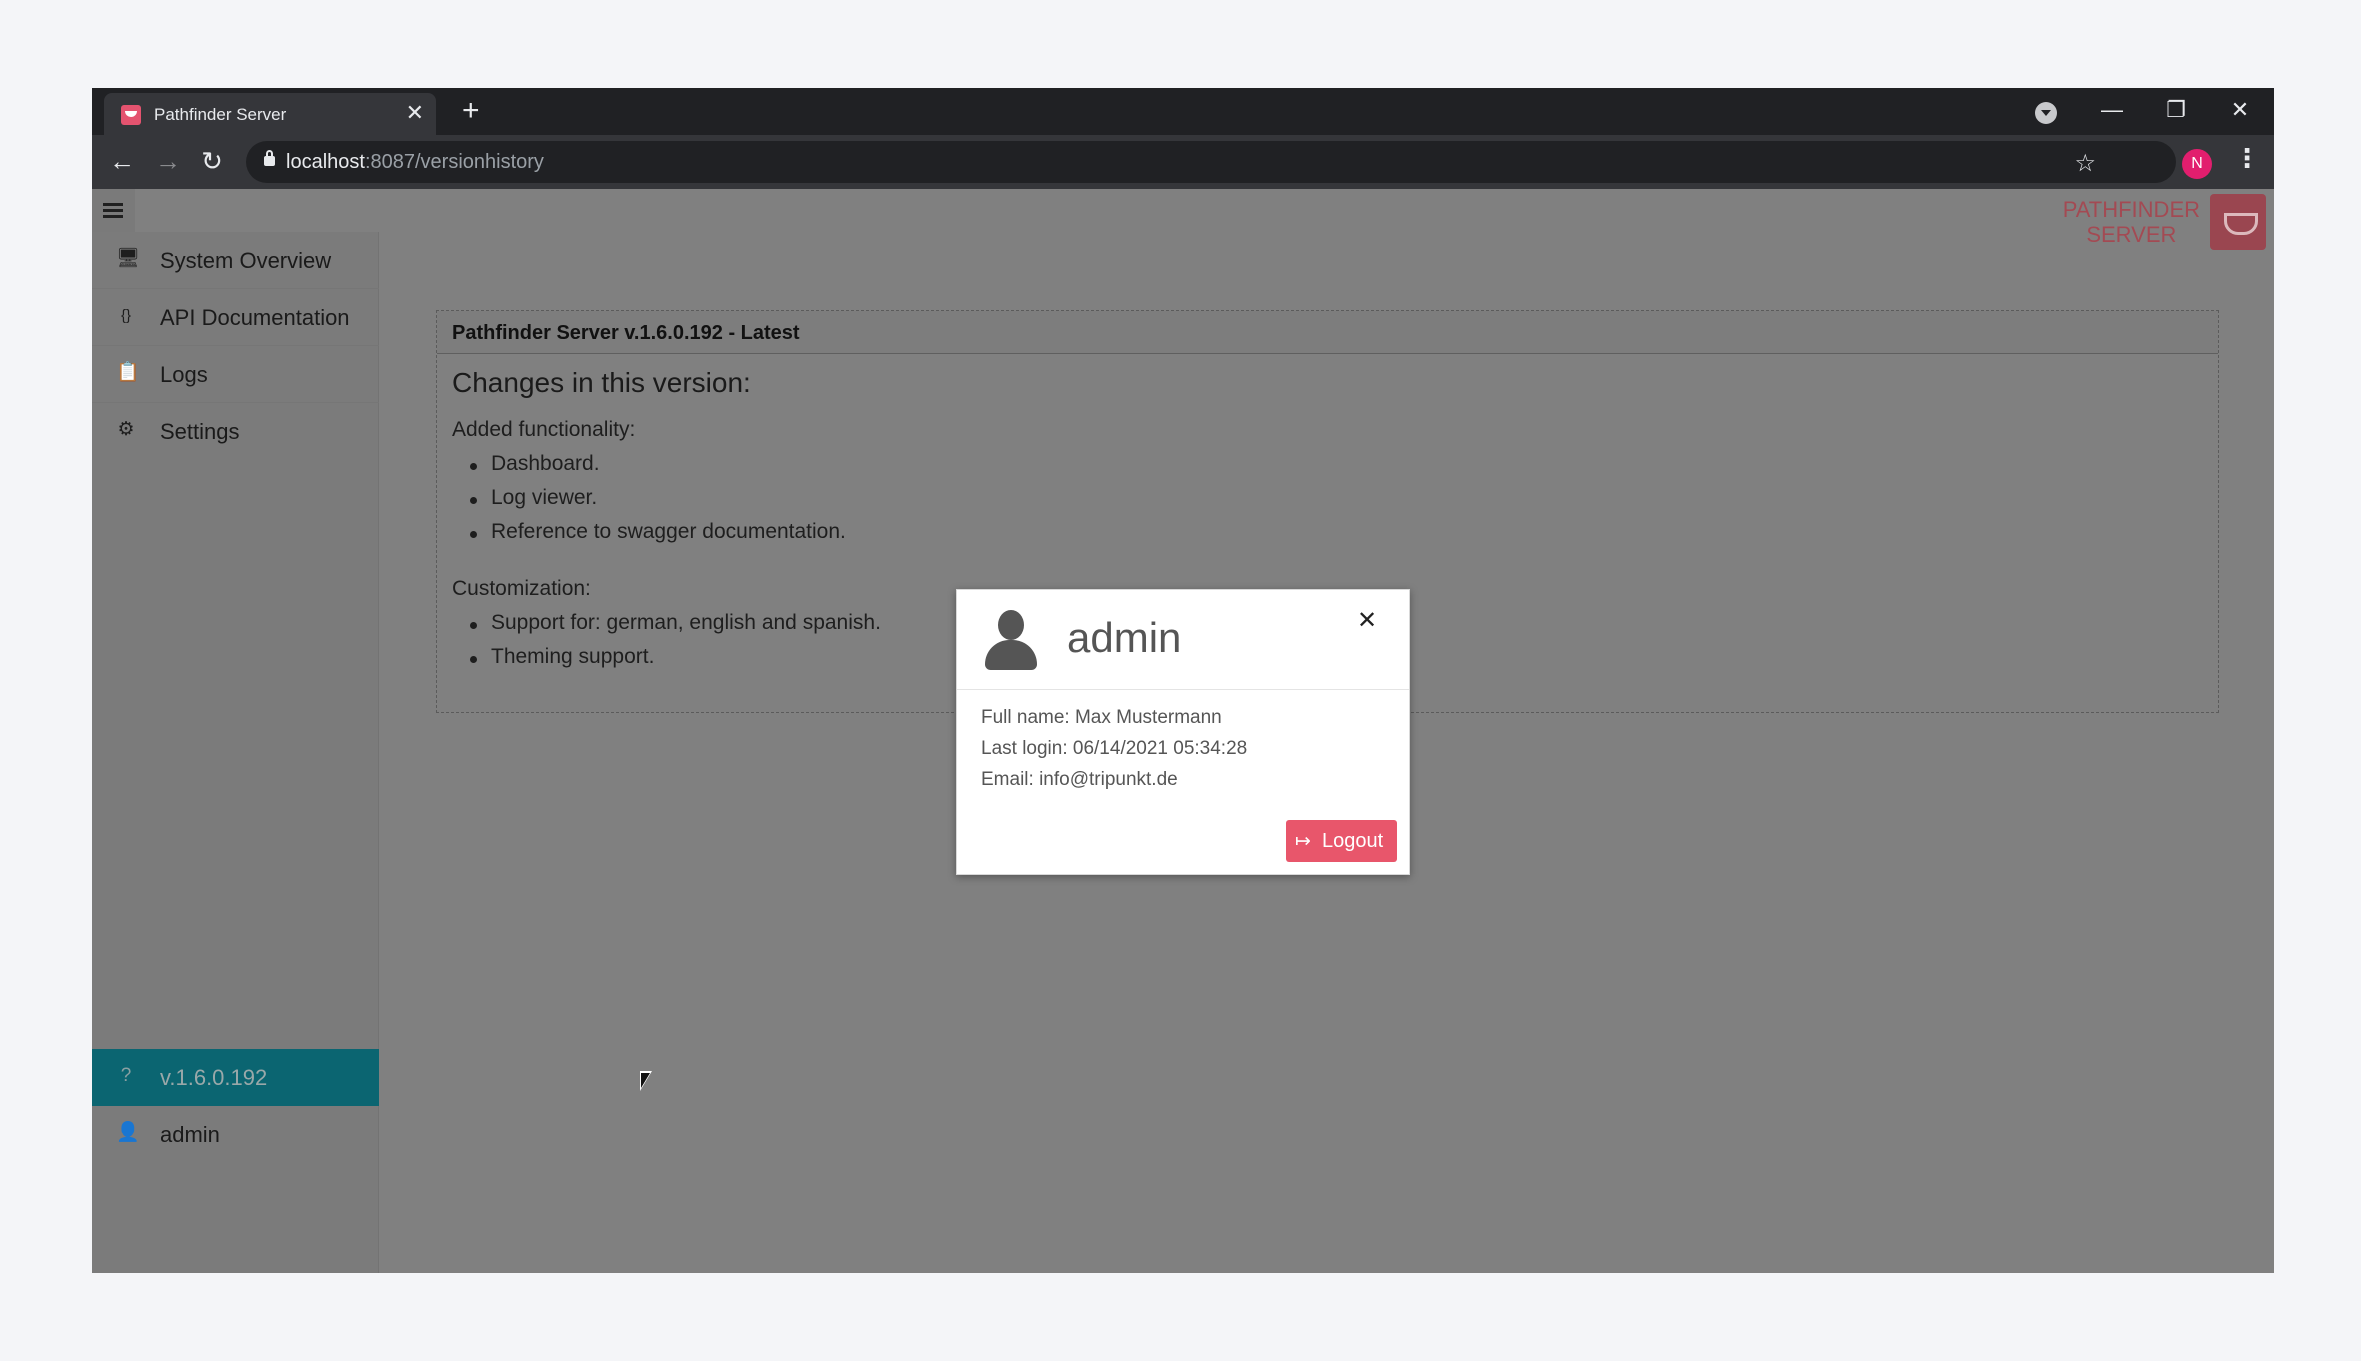  I want to click on customization-label: Customization:, so click(521, 588).